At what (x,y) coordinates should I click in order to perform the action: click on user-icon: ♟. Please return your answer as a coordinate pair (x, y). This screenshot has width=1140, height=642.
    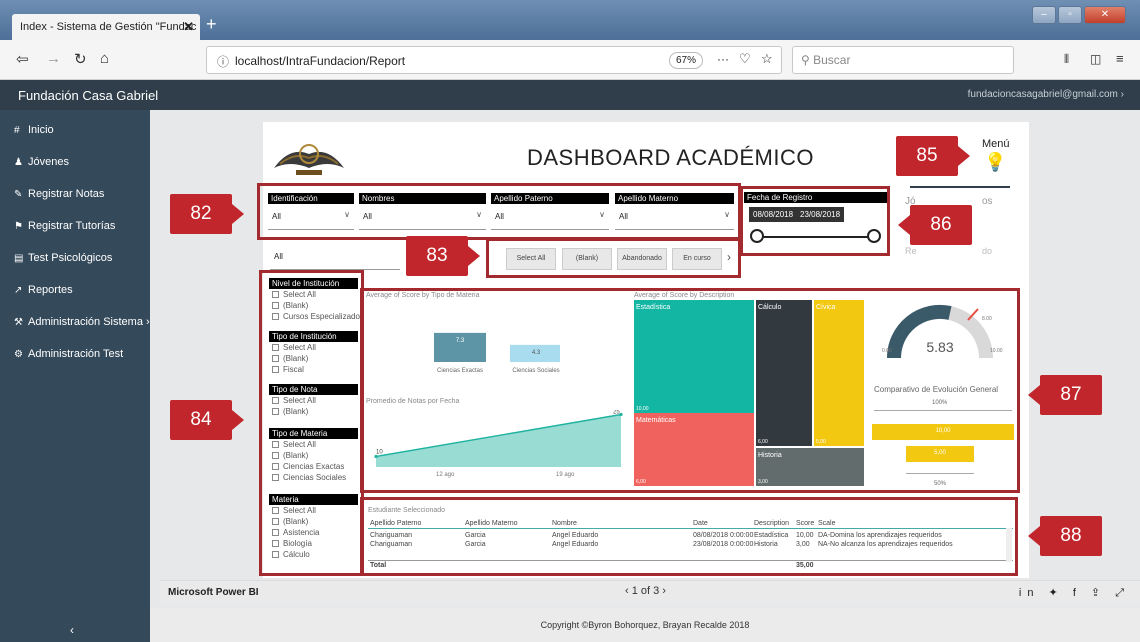
    Looking at the image, I should click on (18, 162).